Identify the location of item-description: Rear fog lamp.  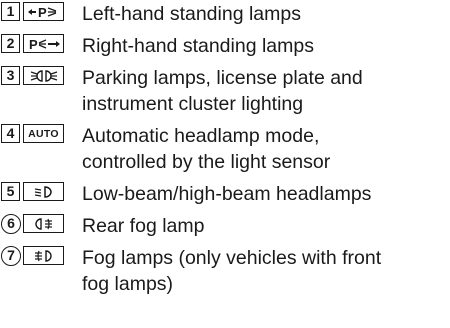
(143, 226).